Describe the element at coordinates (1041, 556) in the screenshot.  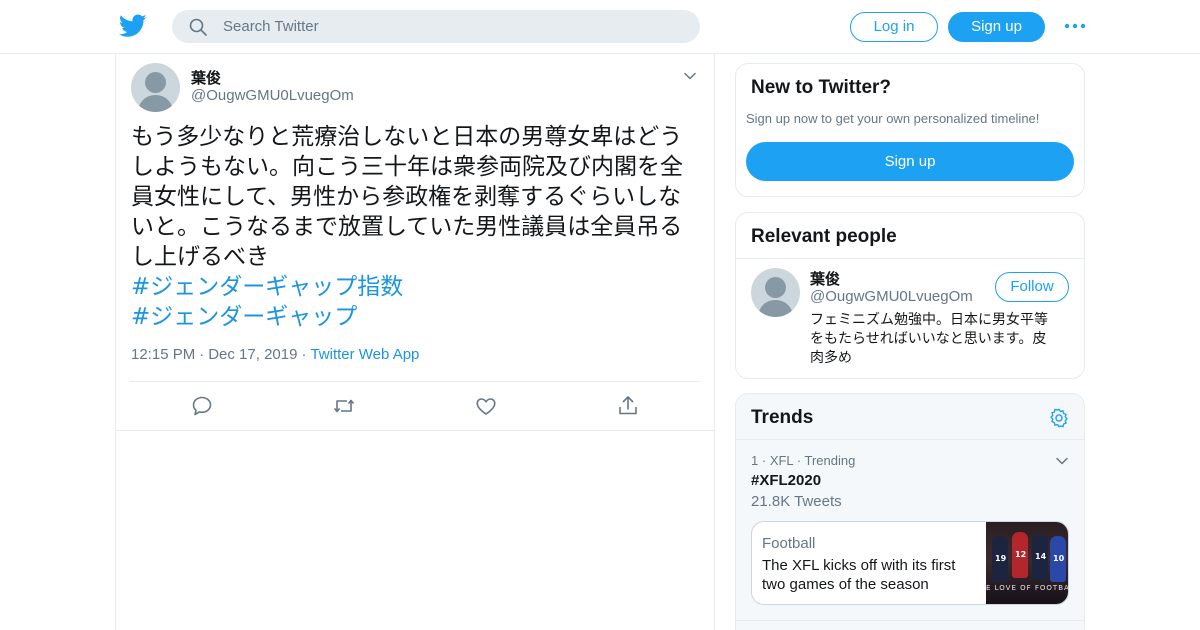
I see `jersey-number: 14` at that location.